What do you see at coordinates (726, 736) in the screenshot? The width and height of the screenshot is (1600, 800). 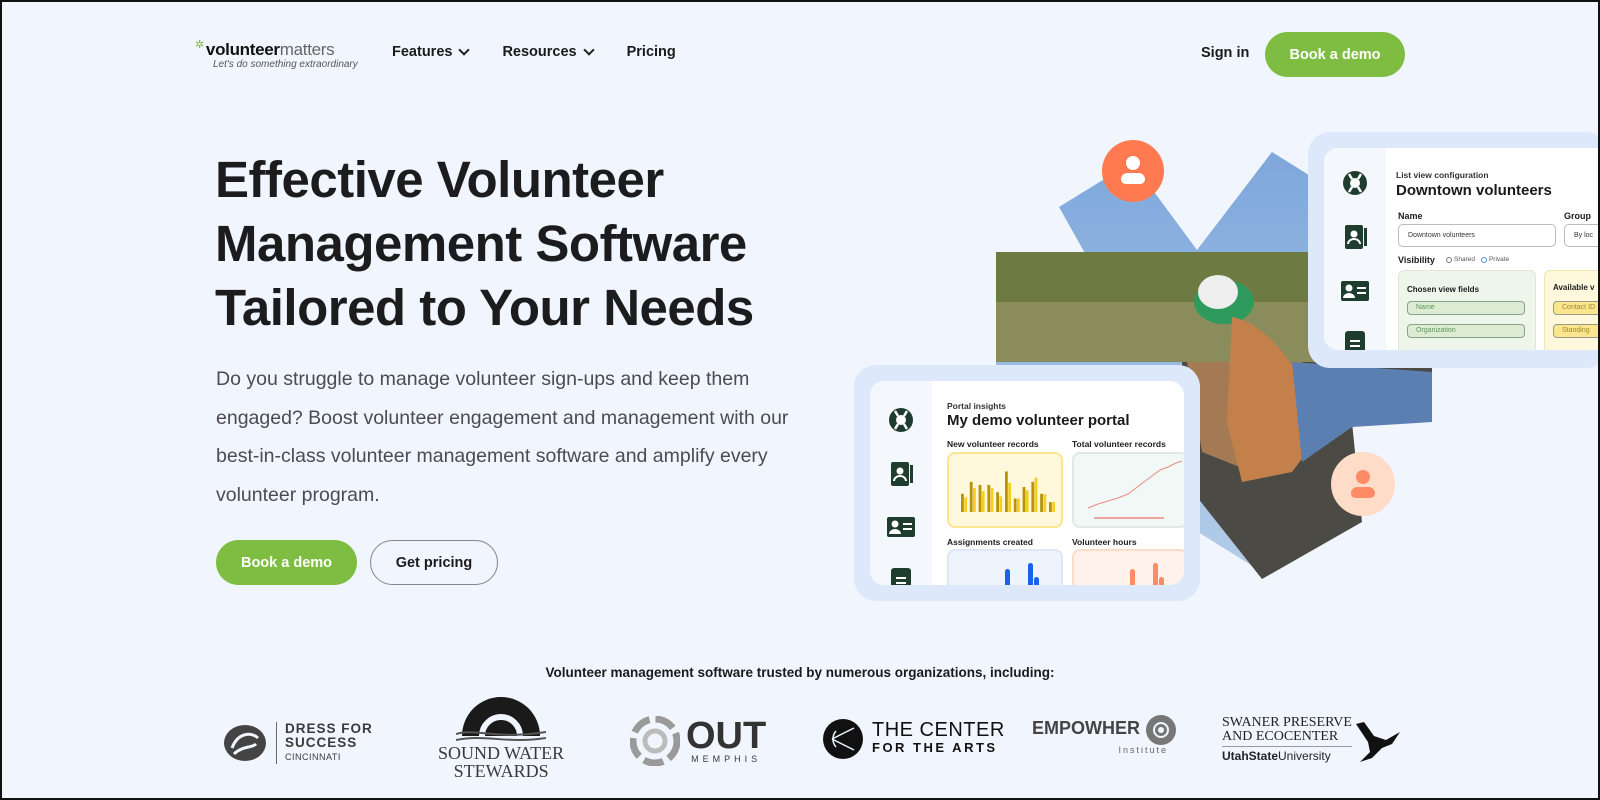 I see `org-name: OUT` at bounding box center [726, 736].